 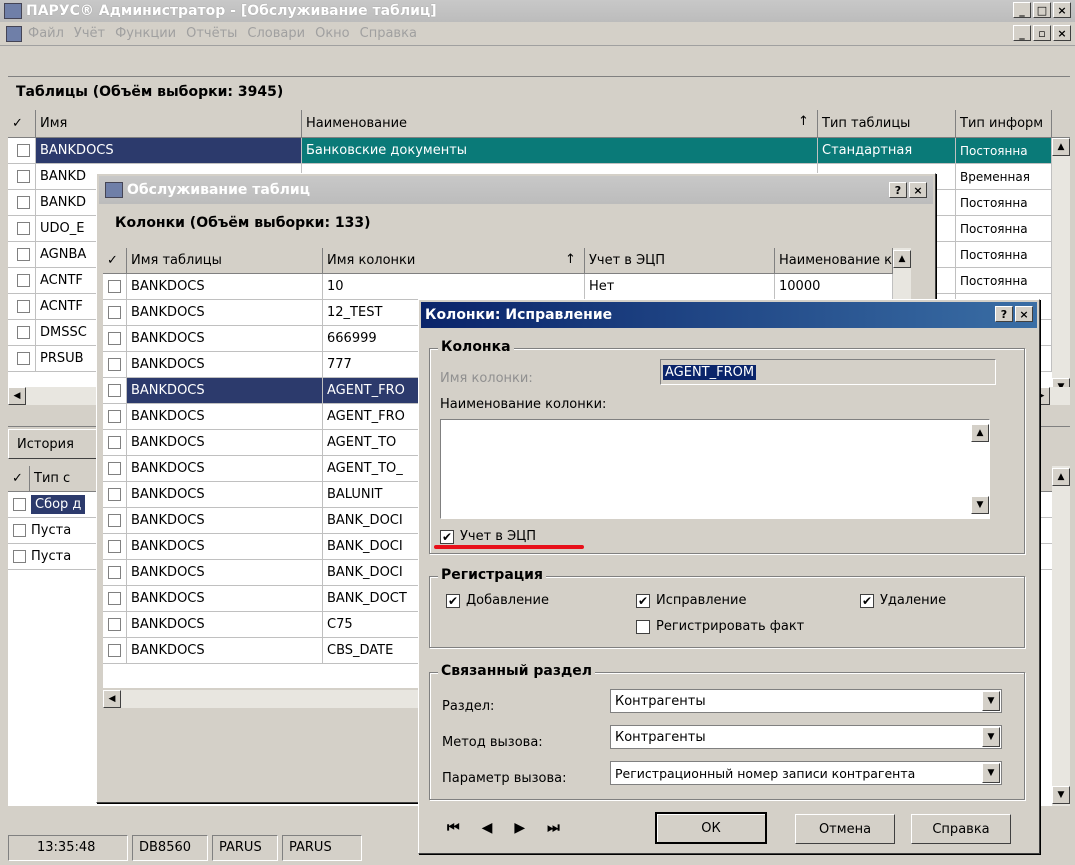 What do you see at coordinates (1042, 10) in the screenshot?
I see `maximize-icon: □` at bounding box center [1042, 10].